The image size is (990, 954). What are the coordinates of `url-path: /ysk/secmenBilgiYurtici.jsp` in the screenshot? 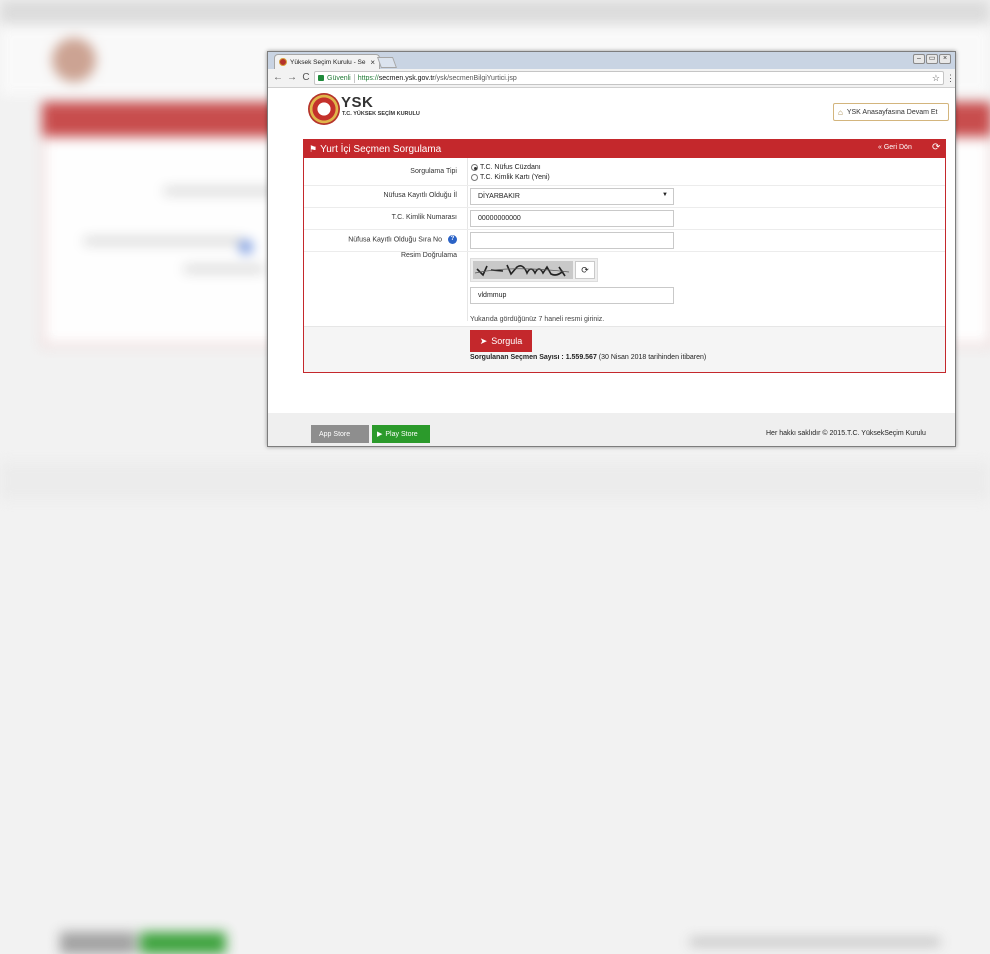 It's located at (475, 78).